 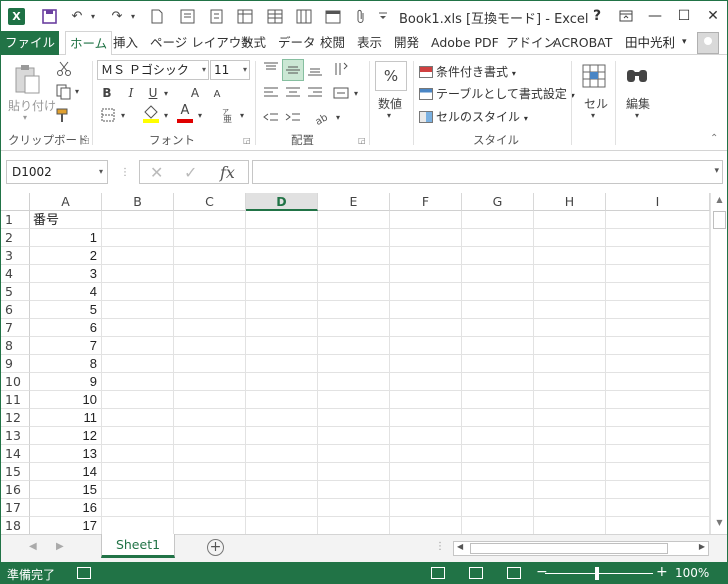 What do you see at coordinates (638, 103) in the screenshot?
I see `editing-label: 編集` at bounding box center [638, 103].